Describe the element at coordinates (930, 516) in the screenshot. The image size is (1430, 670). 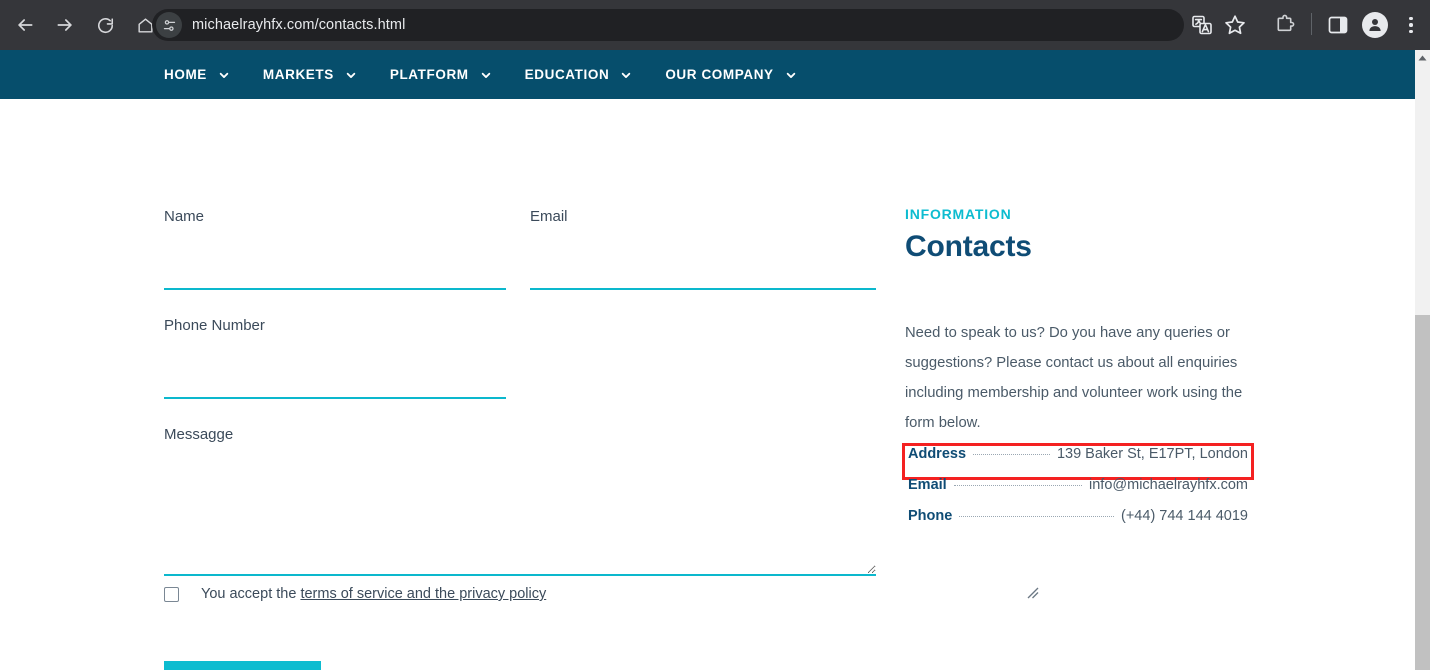
I see `contact-key-phone: Phone` at that location.